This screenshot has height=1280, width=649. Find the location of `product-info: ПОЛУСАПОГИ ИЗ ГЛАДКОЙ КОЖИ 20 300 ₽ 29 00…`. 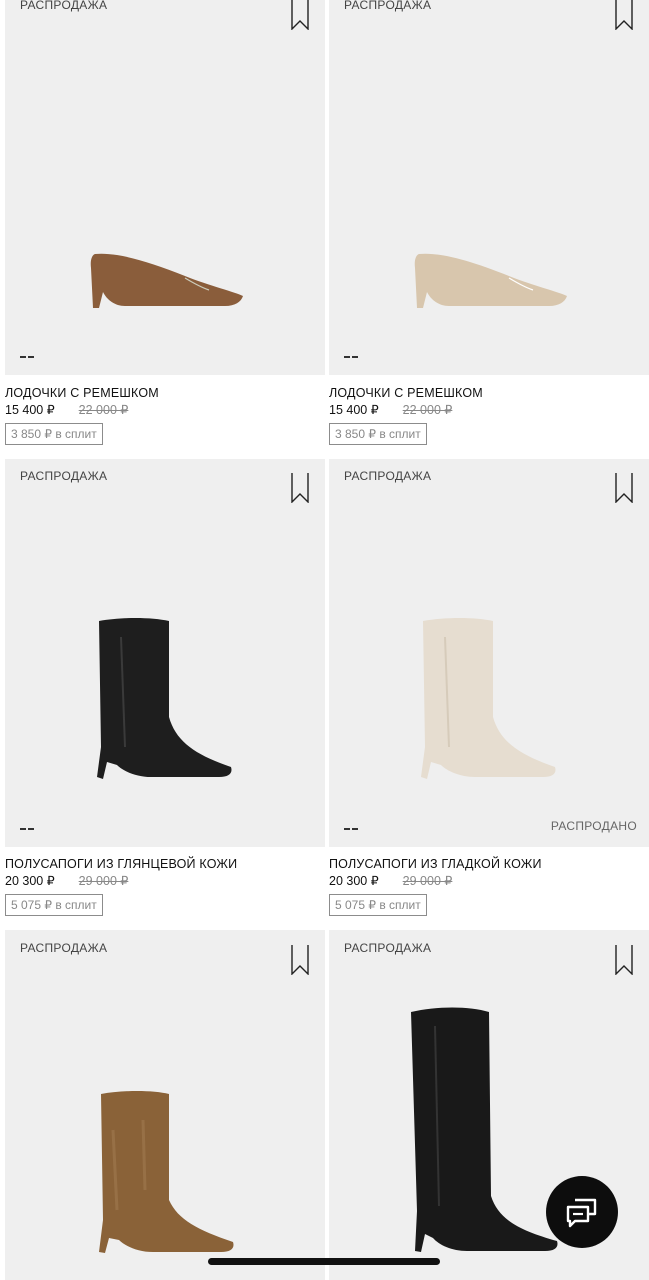

product-info: ПОЛУСАПОГИ ИЗ ГЛАДКОЙ КОЖИ 20 300 ₽ 29 00… is located at coordinates (489, 886).